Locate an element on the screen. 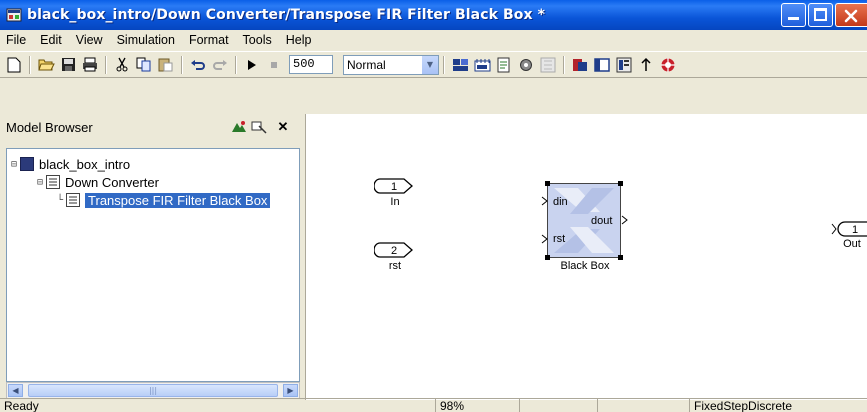 This screenshot has width=867, height=412. inport-2-number: 2 is located at coordinates (394, 251).